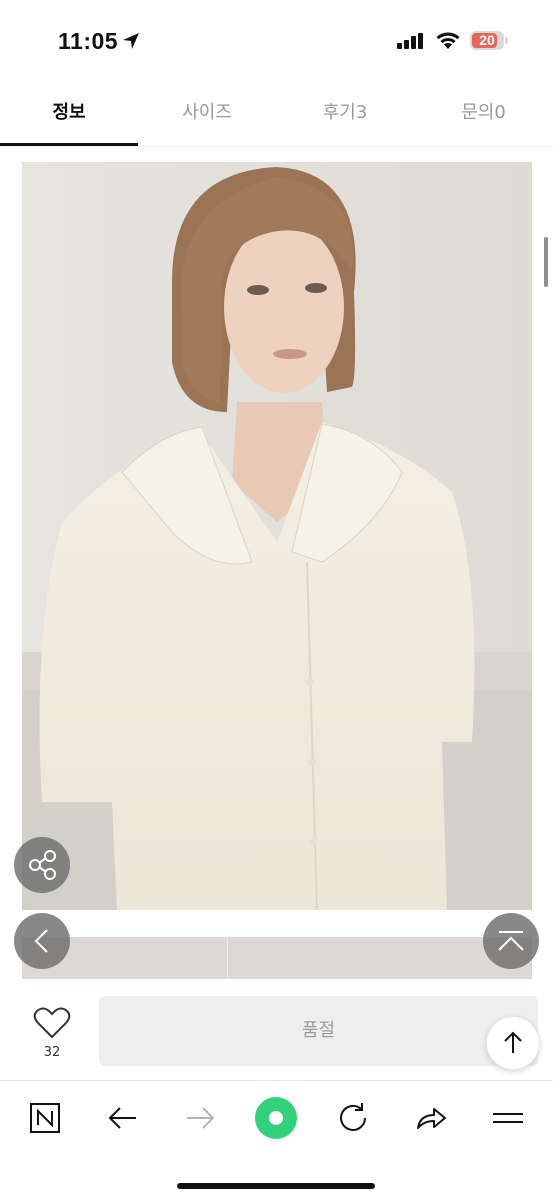 The width and height of the screenshot is (553, 1201). Describe the element at coordinates (410, 41) in the screenshot. I see `cellular-signal-icon` at that location.